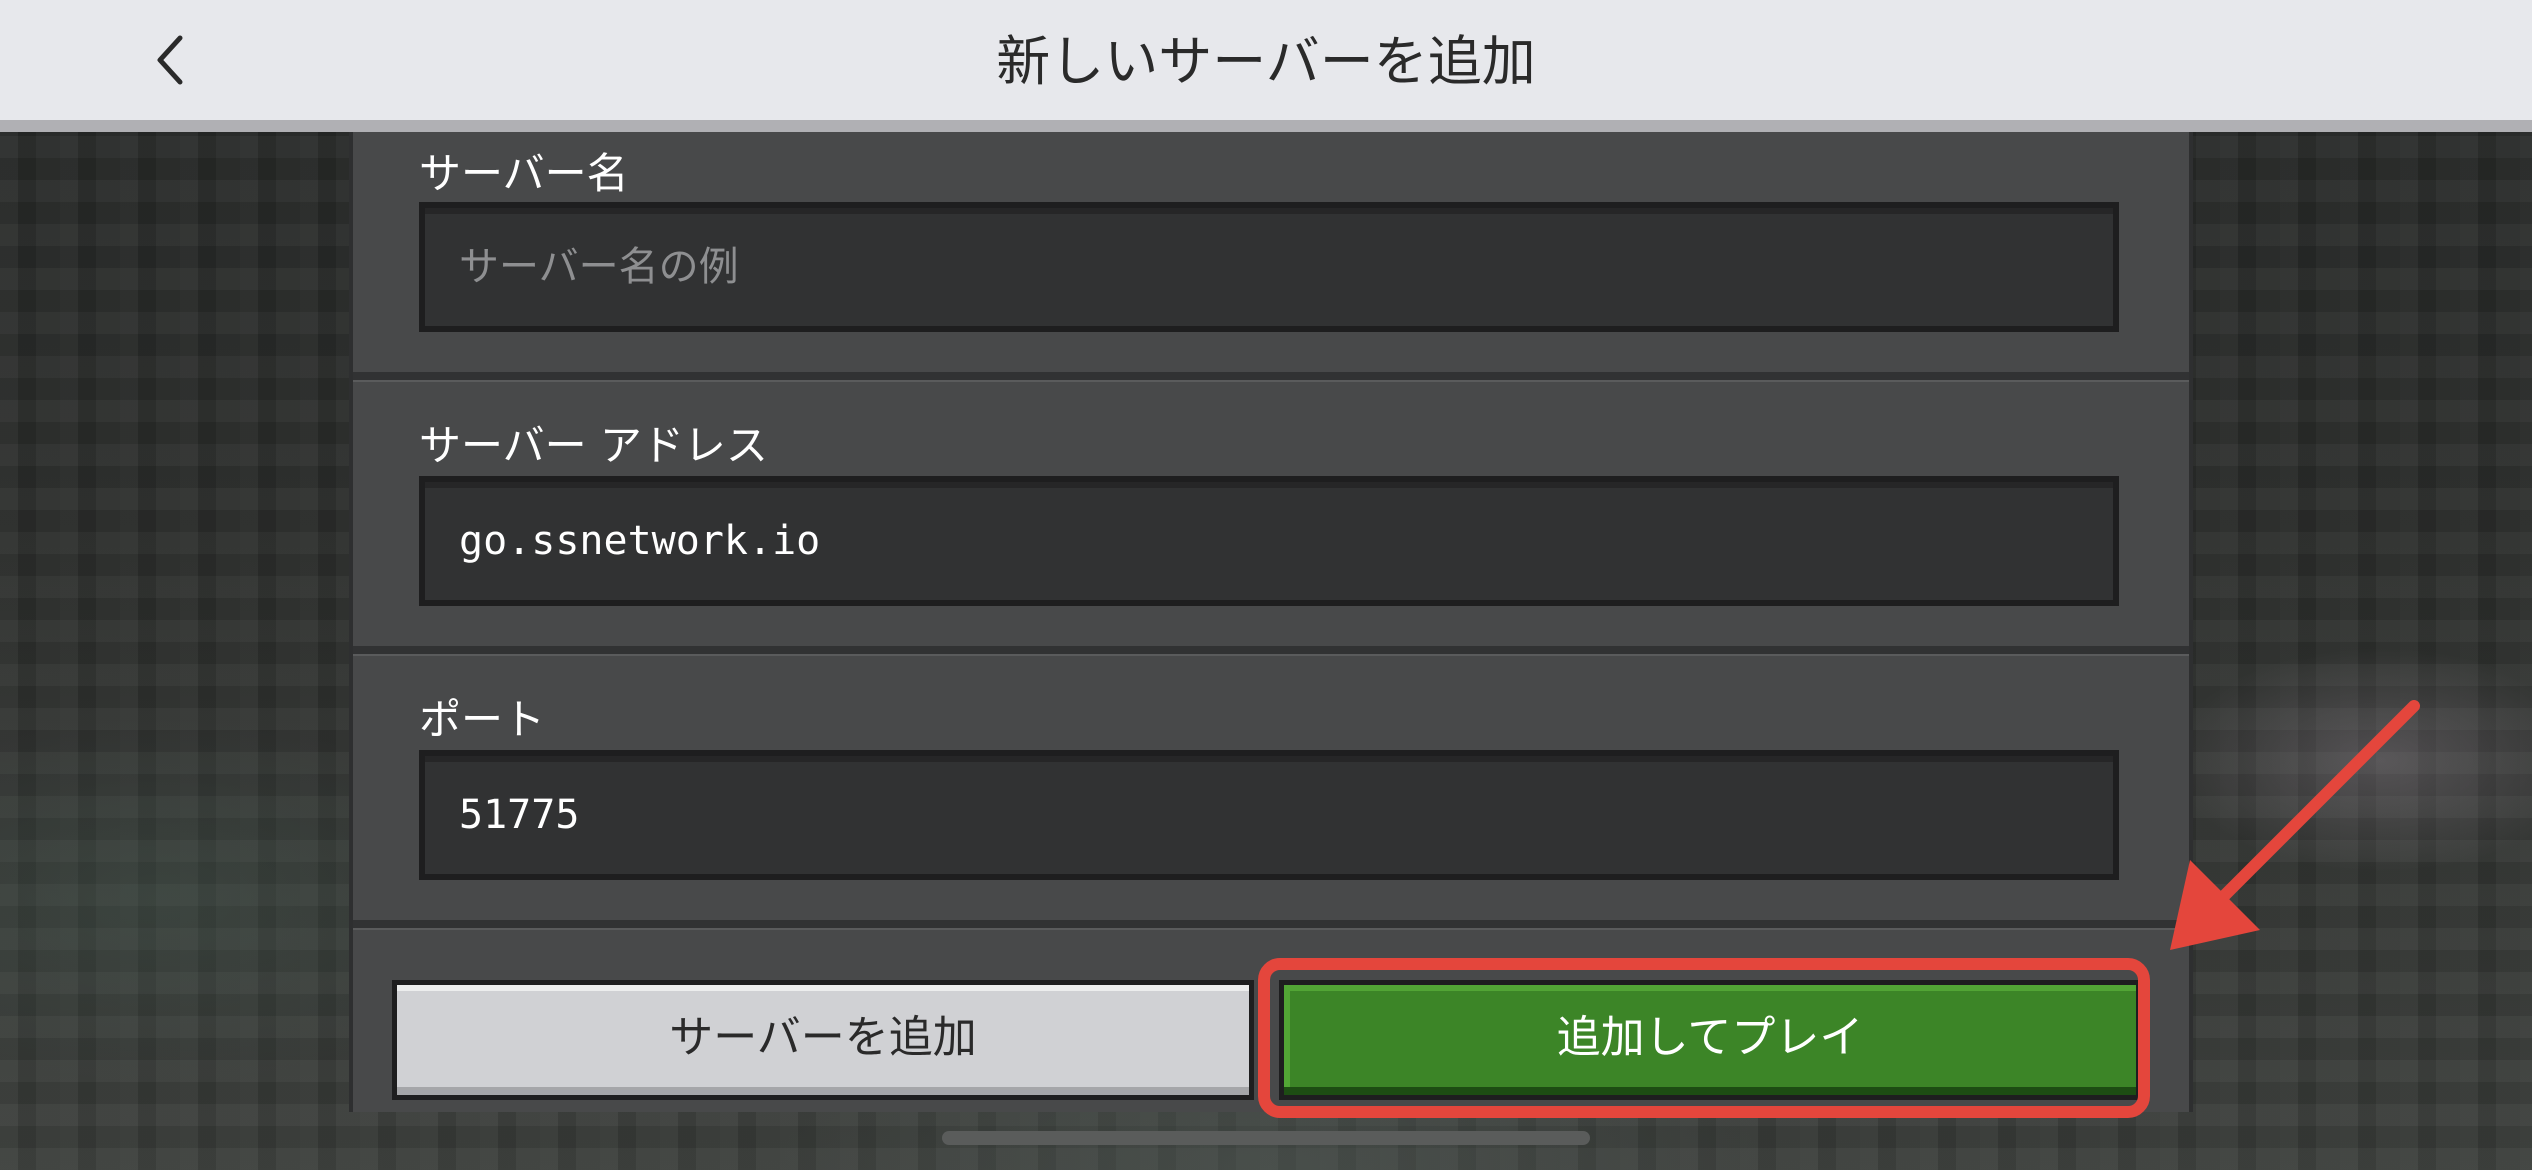 The height and width of the screenshot is (1170, 2532). Describe the element at coordinates (2295, 825) in the screenshot. I see `arrow-icon` at that location.